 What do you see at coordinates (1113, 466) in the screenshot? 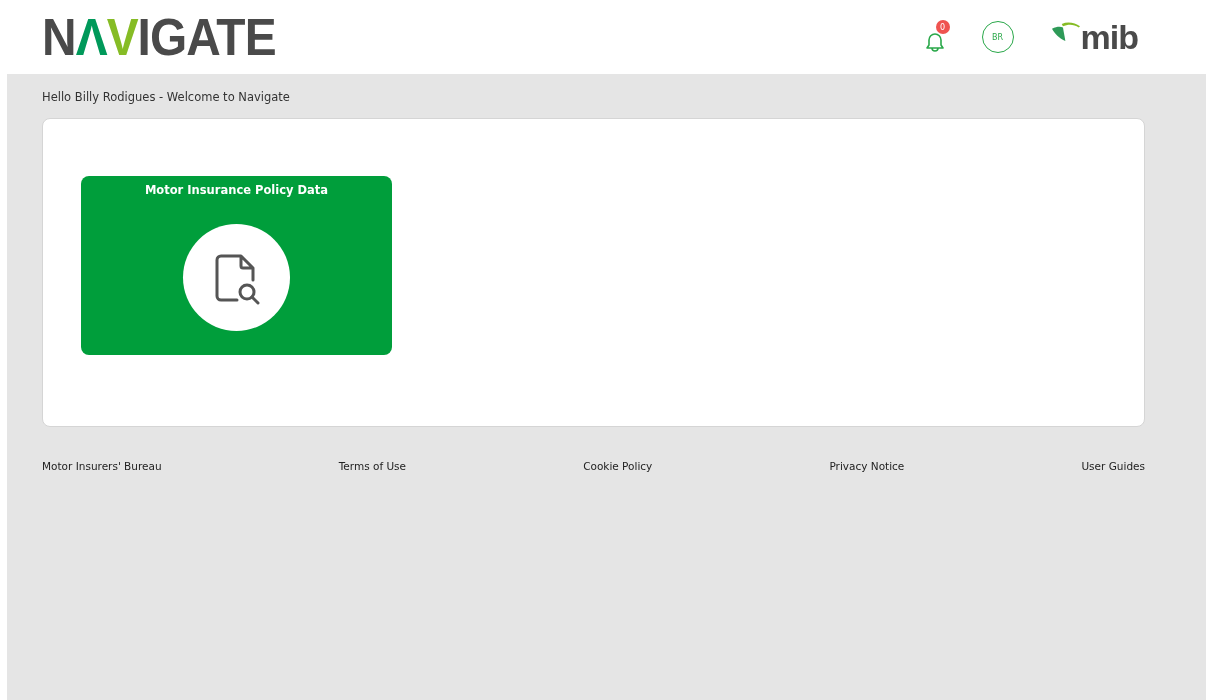
I see `footer-link: User Guides` at bounding box center [1113, 466].